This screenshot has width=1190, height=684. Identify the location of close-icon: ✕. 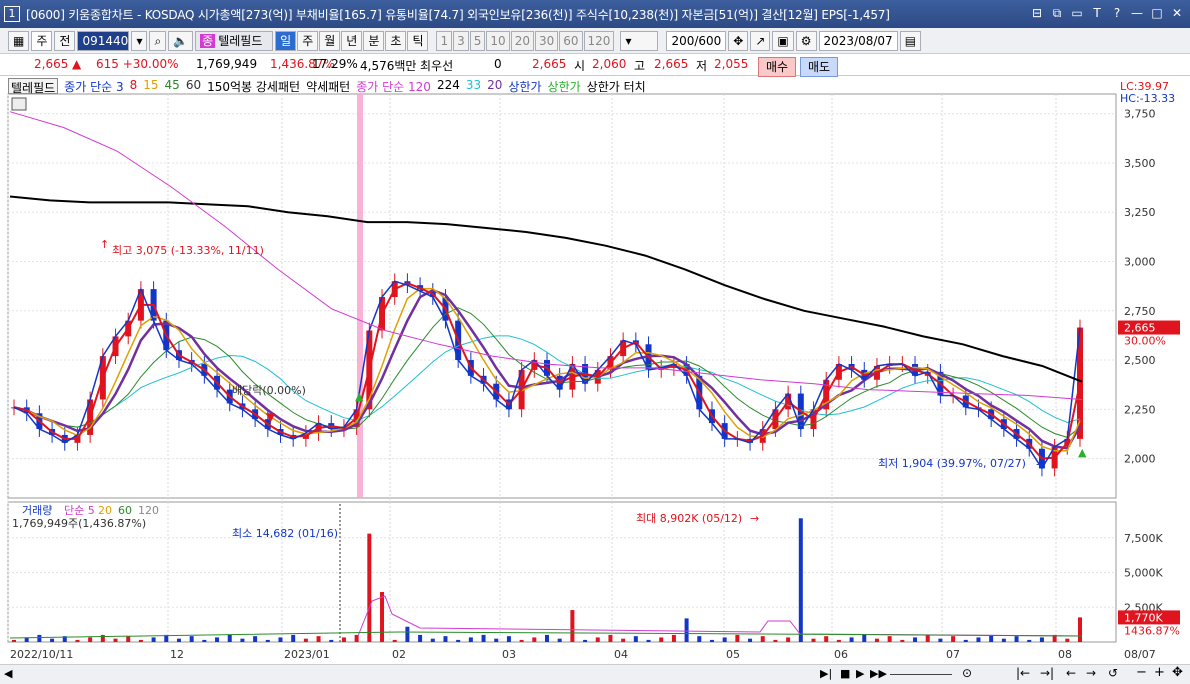
(1177, 13).